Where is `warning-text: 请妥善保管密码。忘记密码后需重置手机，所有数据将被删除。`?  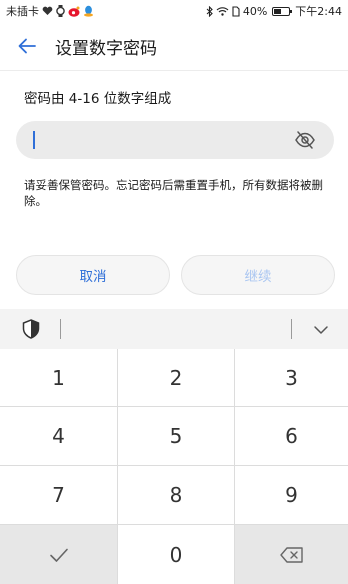 warning-text: 请妥善保管密码。忘记密码后需重置手机，所有数据将被删除。 is located at coordinates (173, 193).